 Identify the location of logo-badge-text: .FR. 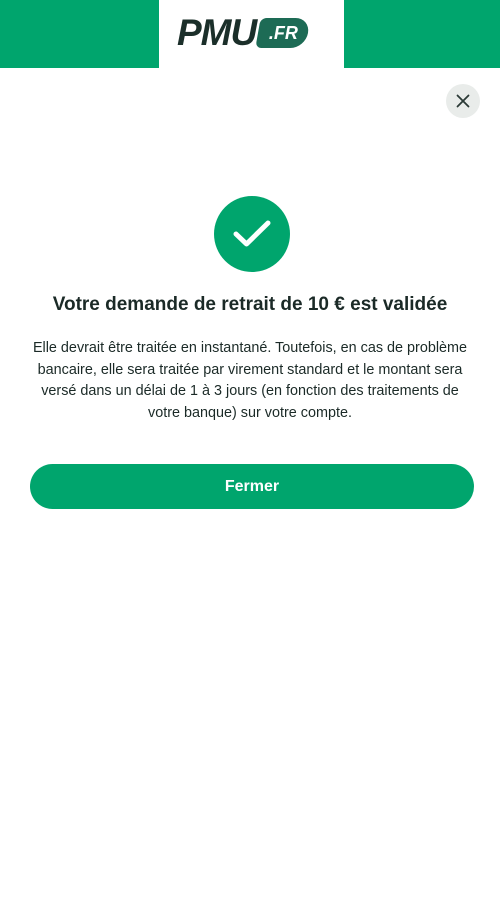
(283, 32).